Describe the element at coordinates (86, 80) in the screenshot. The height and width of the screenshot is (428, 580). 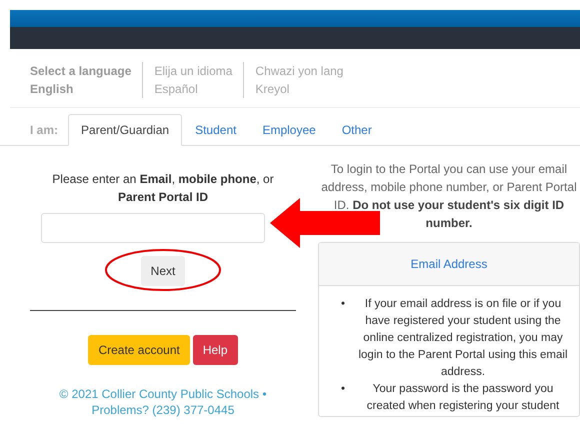
I see `language-option: Select a language English` at that location.